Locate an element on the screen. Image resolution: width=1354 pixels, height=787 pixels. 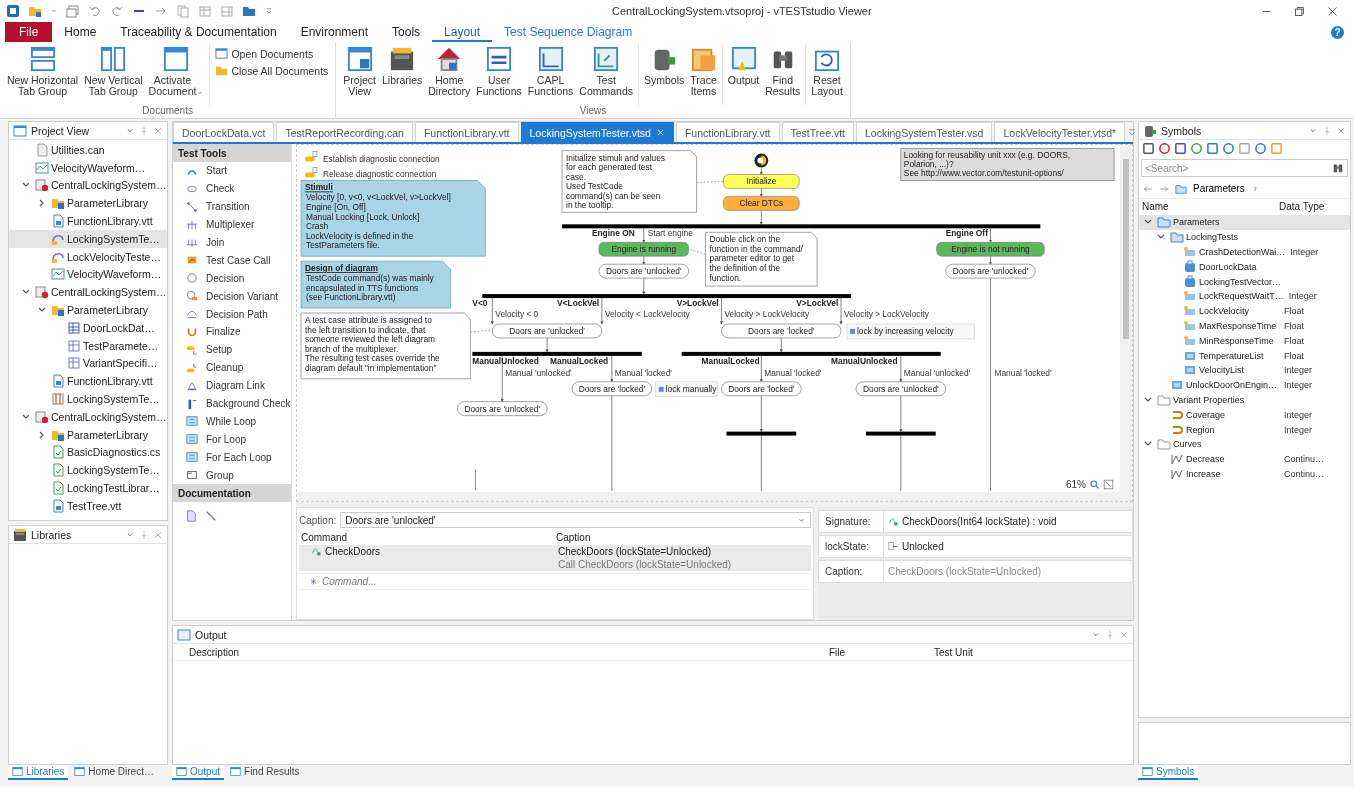
tool-item: Diagram Link is located at coordinates (232, 385).